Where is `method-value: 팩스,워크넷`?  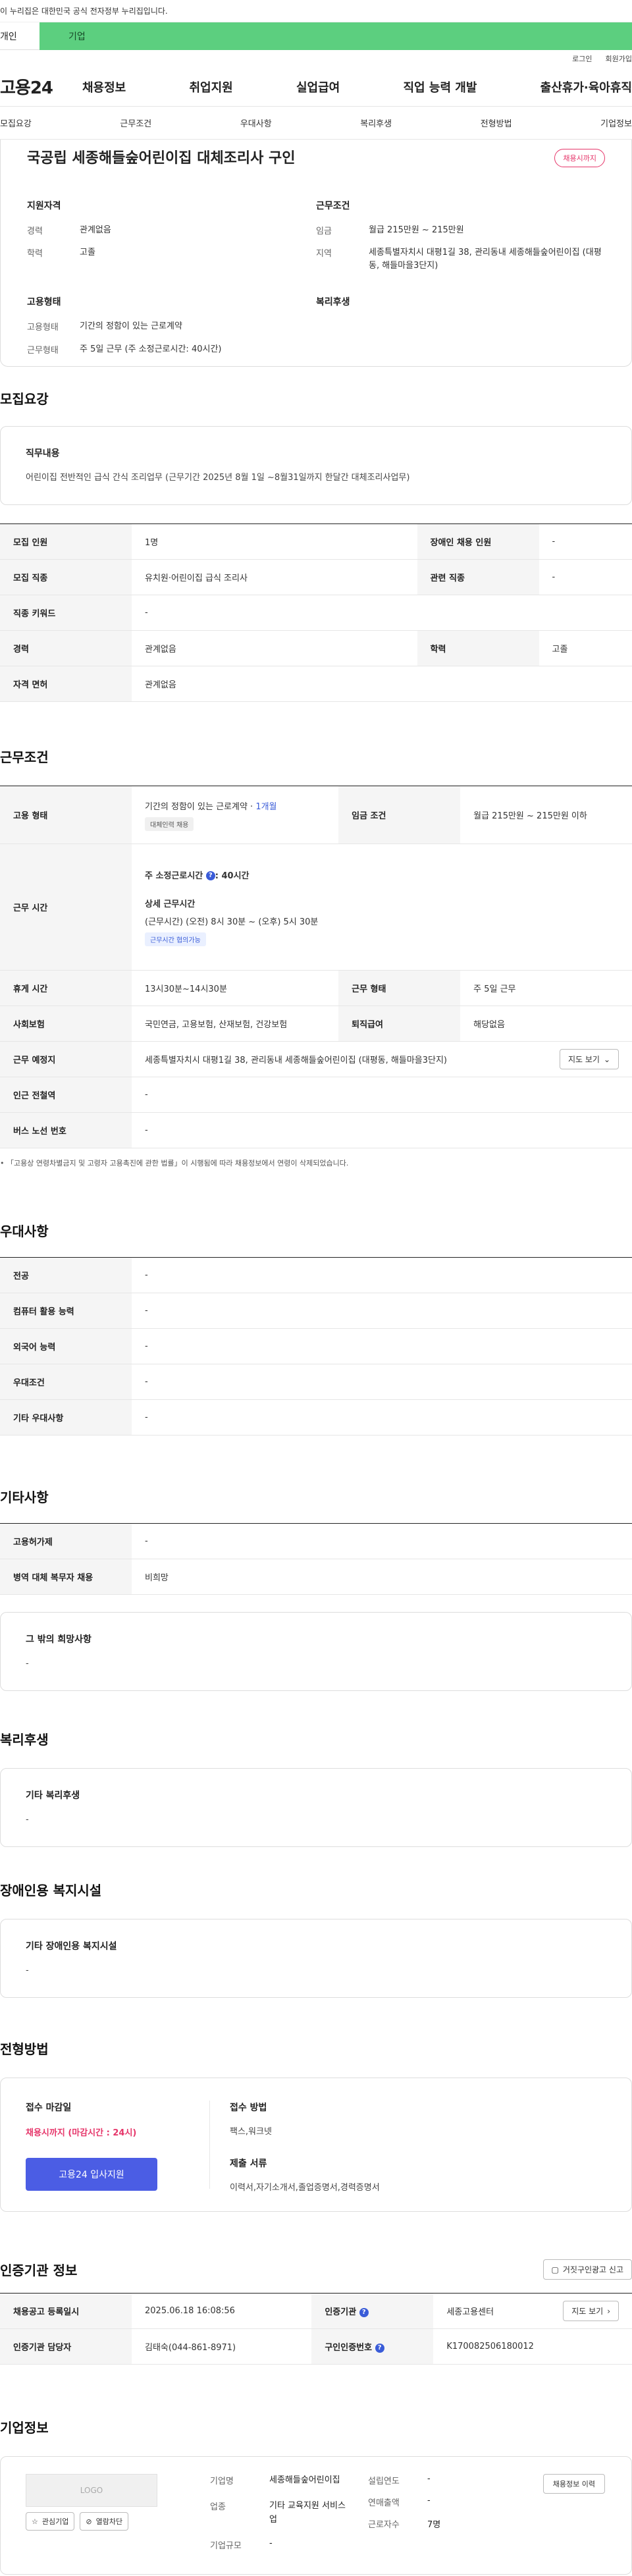
method-value: 팩스,워크넷 is located at coordinates (251, 2132).